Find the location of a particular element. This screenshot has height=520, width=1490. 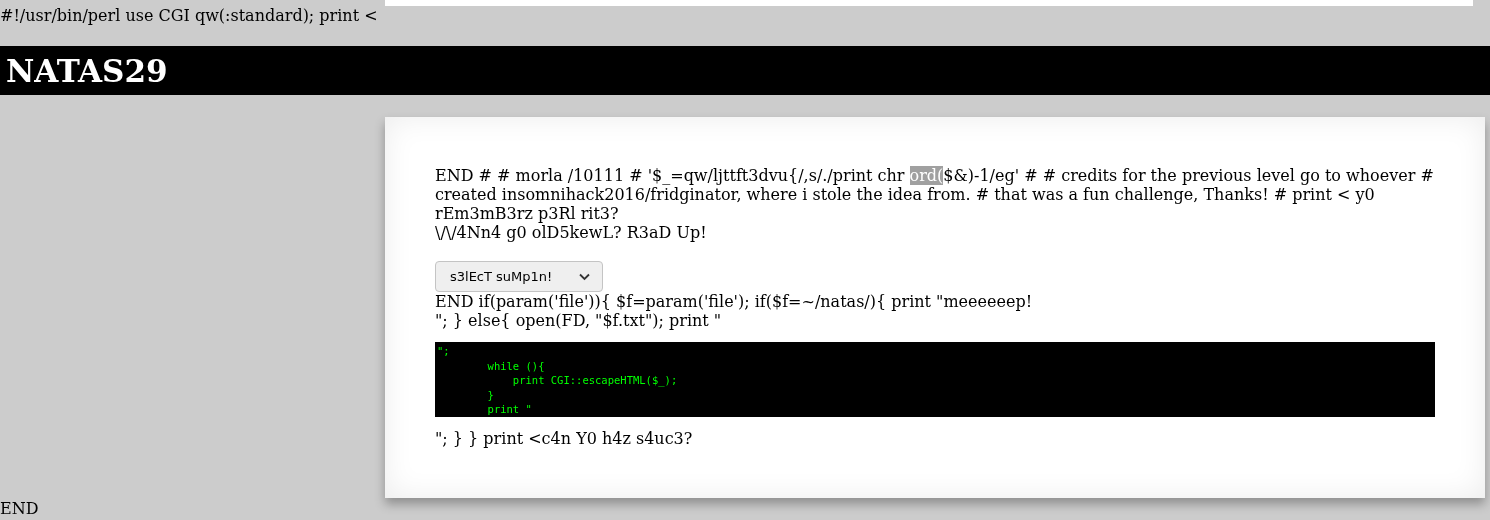

code-text: #!/usr/bin/perl use CGI qw(:standard); print < is located at coordinates (189, 16).